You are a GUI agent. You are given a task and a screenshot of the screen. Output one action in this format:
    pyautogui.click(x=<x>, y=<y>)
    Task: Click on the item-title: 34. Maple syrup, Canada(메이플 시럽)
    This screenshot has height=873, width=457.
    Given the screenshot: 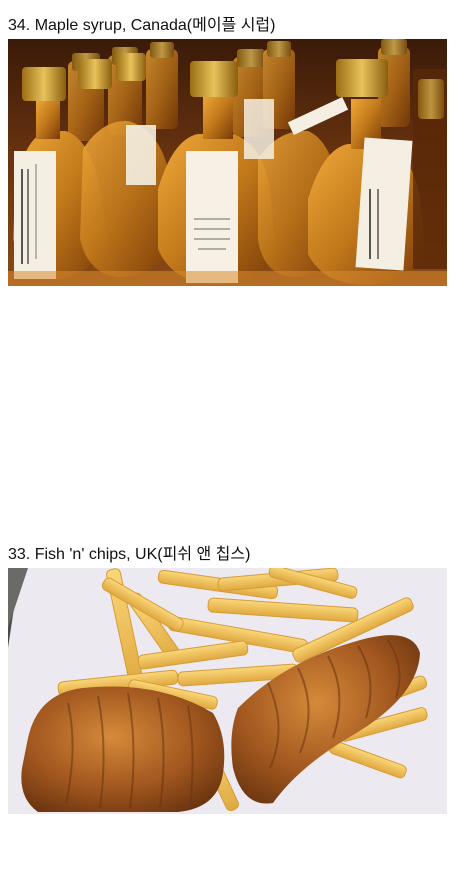 What is the action you would take?
    pyautogui.click(x=142, y=25)
    